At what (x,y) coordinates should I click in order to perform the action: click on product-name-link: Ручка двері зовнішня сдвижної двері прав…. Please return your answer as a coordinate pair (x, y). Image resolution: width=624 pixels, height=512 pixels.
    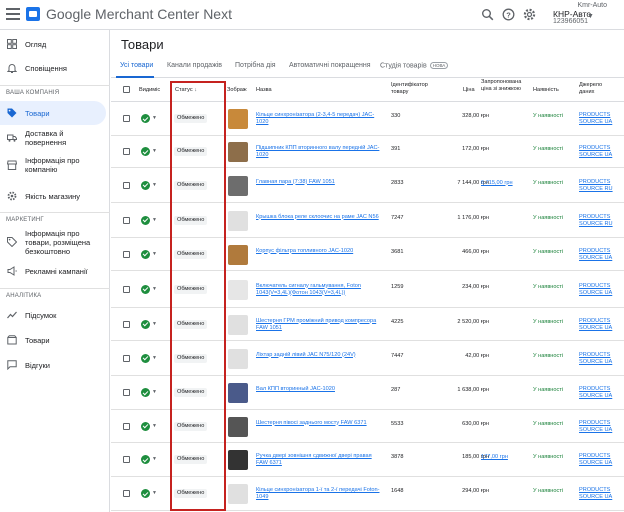
    Looking at the image, I should click on (318, 460).